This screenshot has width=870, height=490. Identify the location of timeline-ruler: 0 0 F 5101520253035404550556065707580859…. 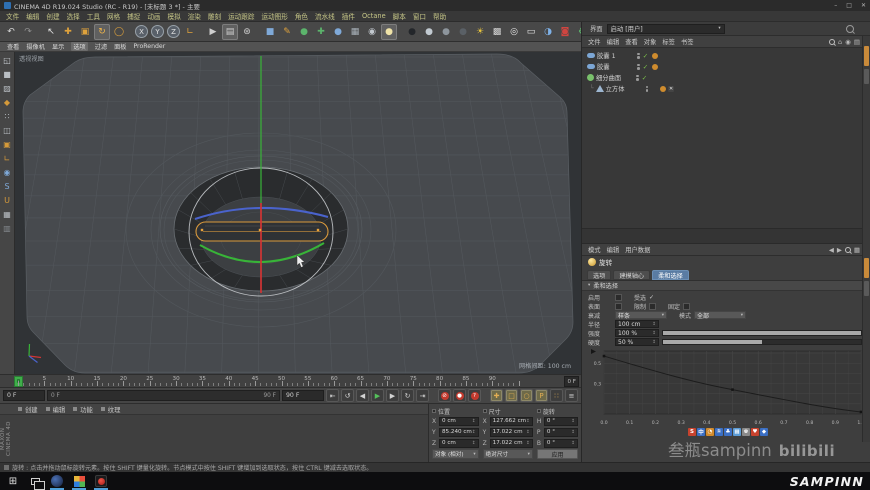
(290, 381).